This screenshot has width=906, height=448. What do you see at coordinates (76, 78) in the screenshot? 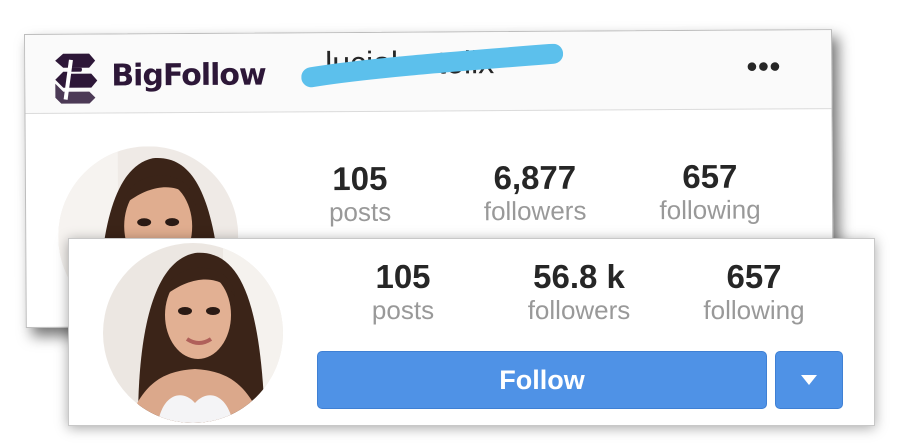
I see `bigfollow-logo-icon` at bounding box center [76, 78].